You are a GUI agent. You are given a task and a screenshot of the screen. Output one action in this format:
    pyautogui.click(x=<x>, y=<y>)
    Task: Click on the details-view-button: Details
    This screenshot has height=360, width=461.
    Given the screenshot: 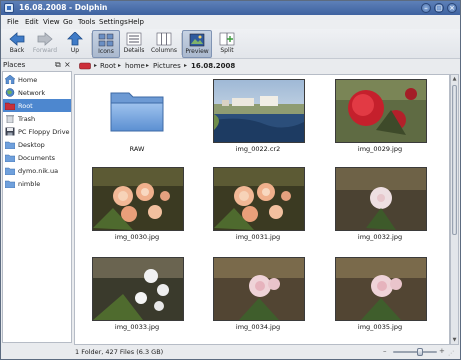 What is the action you would take?
    pyautogui.click(x=134, y=44)
    